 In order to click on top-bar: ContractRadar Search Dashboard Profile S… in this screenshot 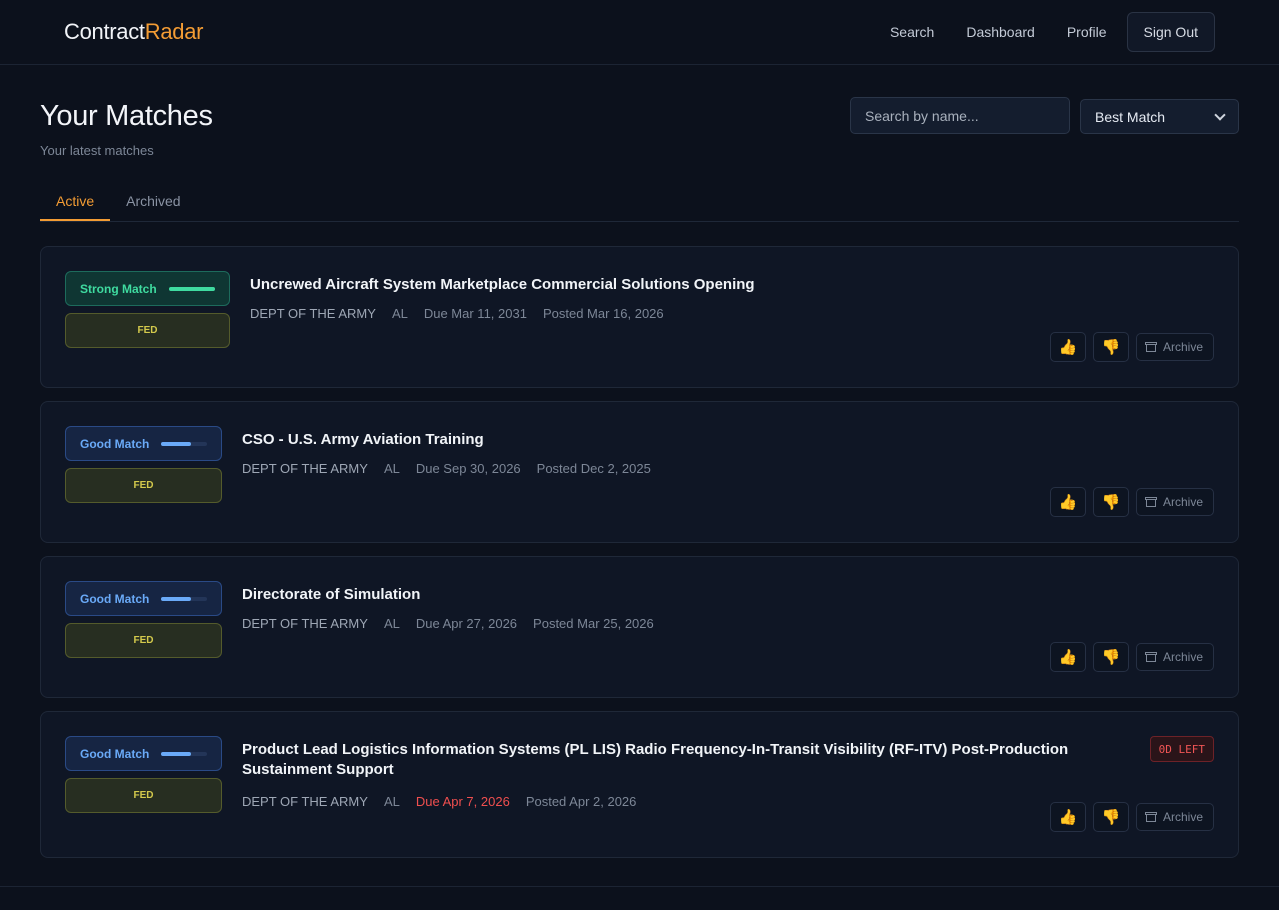, I will do `click(639, 32)`.